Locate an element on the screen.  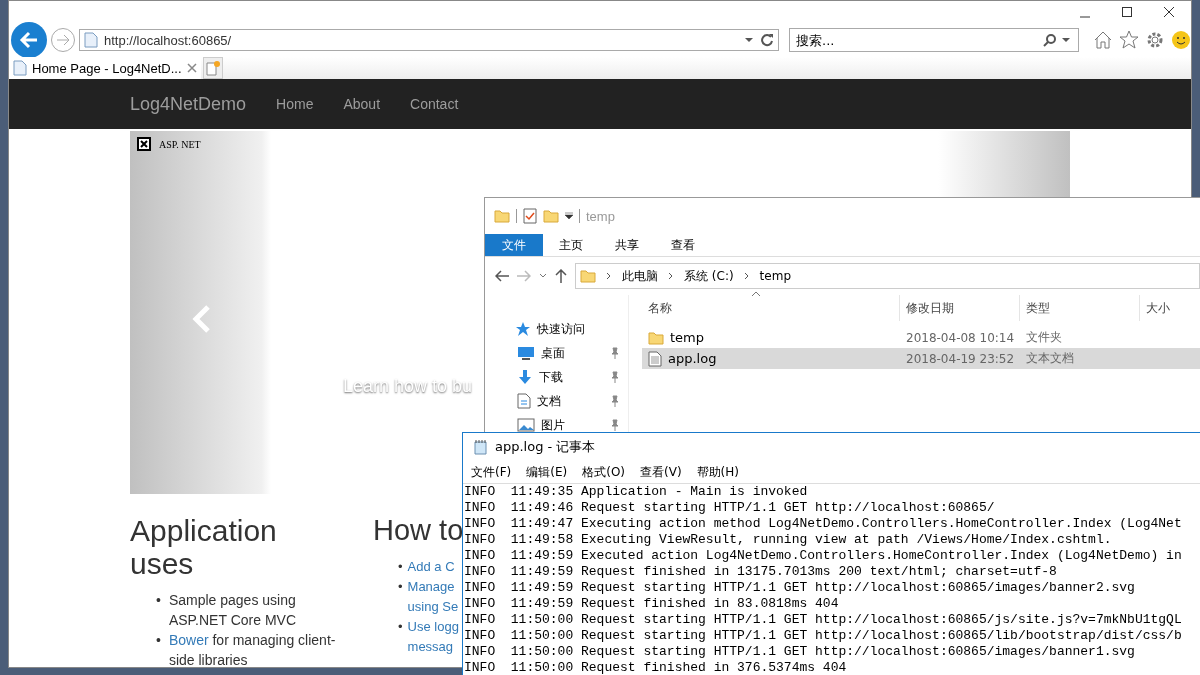
breadcrumb-item: temp is located at coordinates (775, 276).